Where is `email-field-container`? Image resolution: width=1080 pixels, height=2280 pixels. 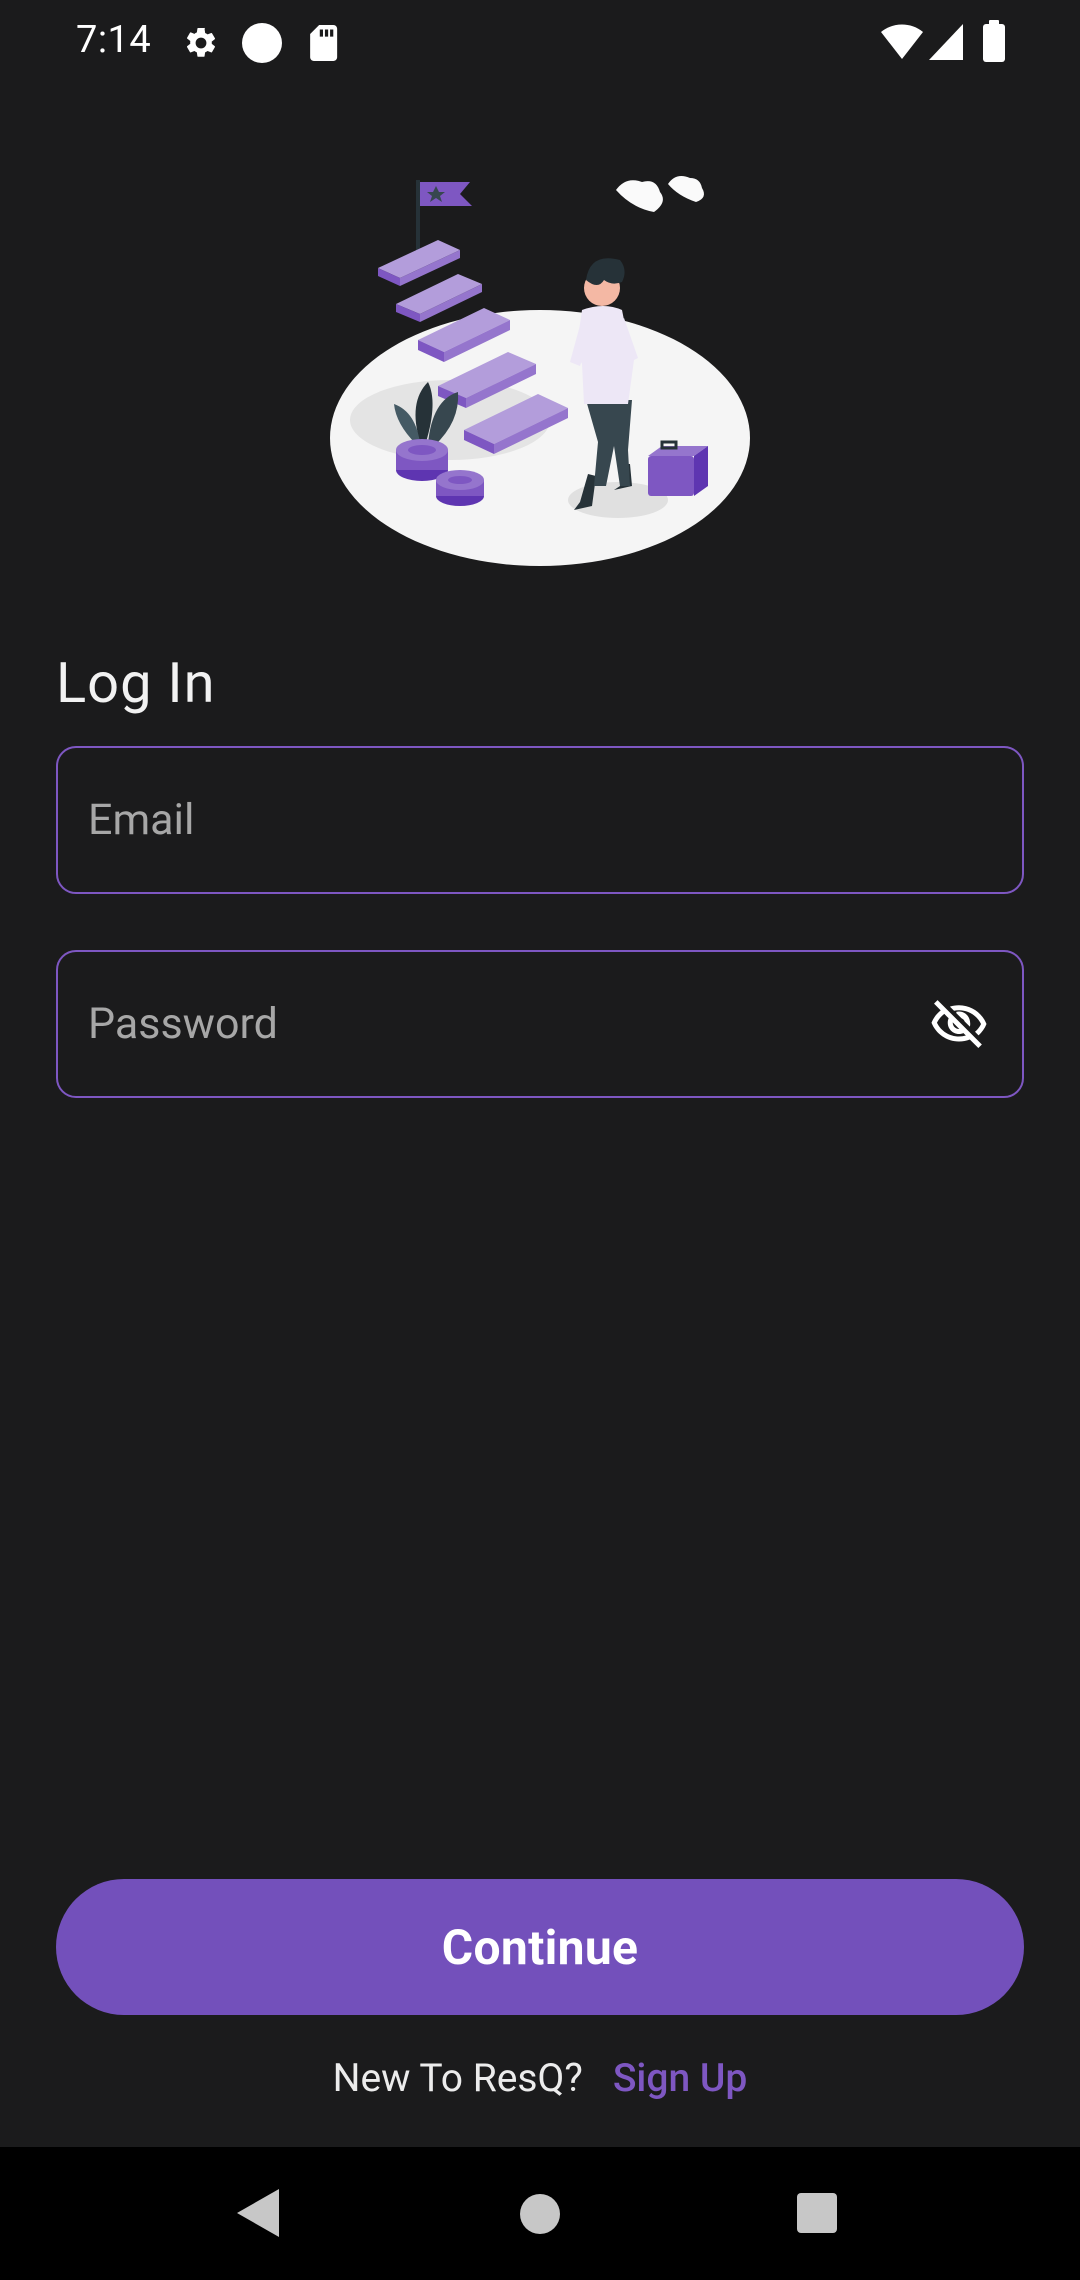 email-field-container is located at coordinates (540, 820).